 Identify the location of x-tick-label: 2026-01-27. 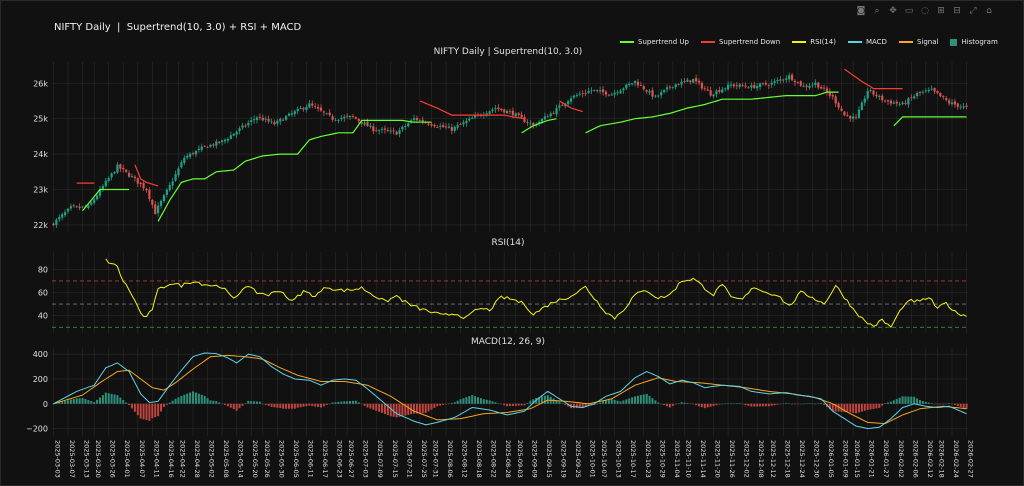
(886, 459).